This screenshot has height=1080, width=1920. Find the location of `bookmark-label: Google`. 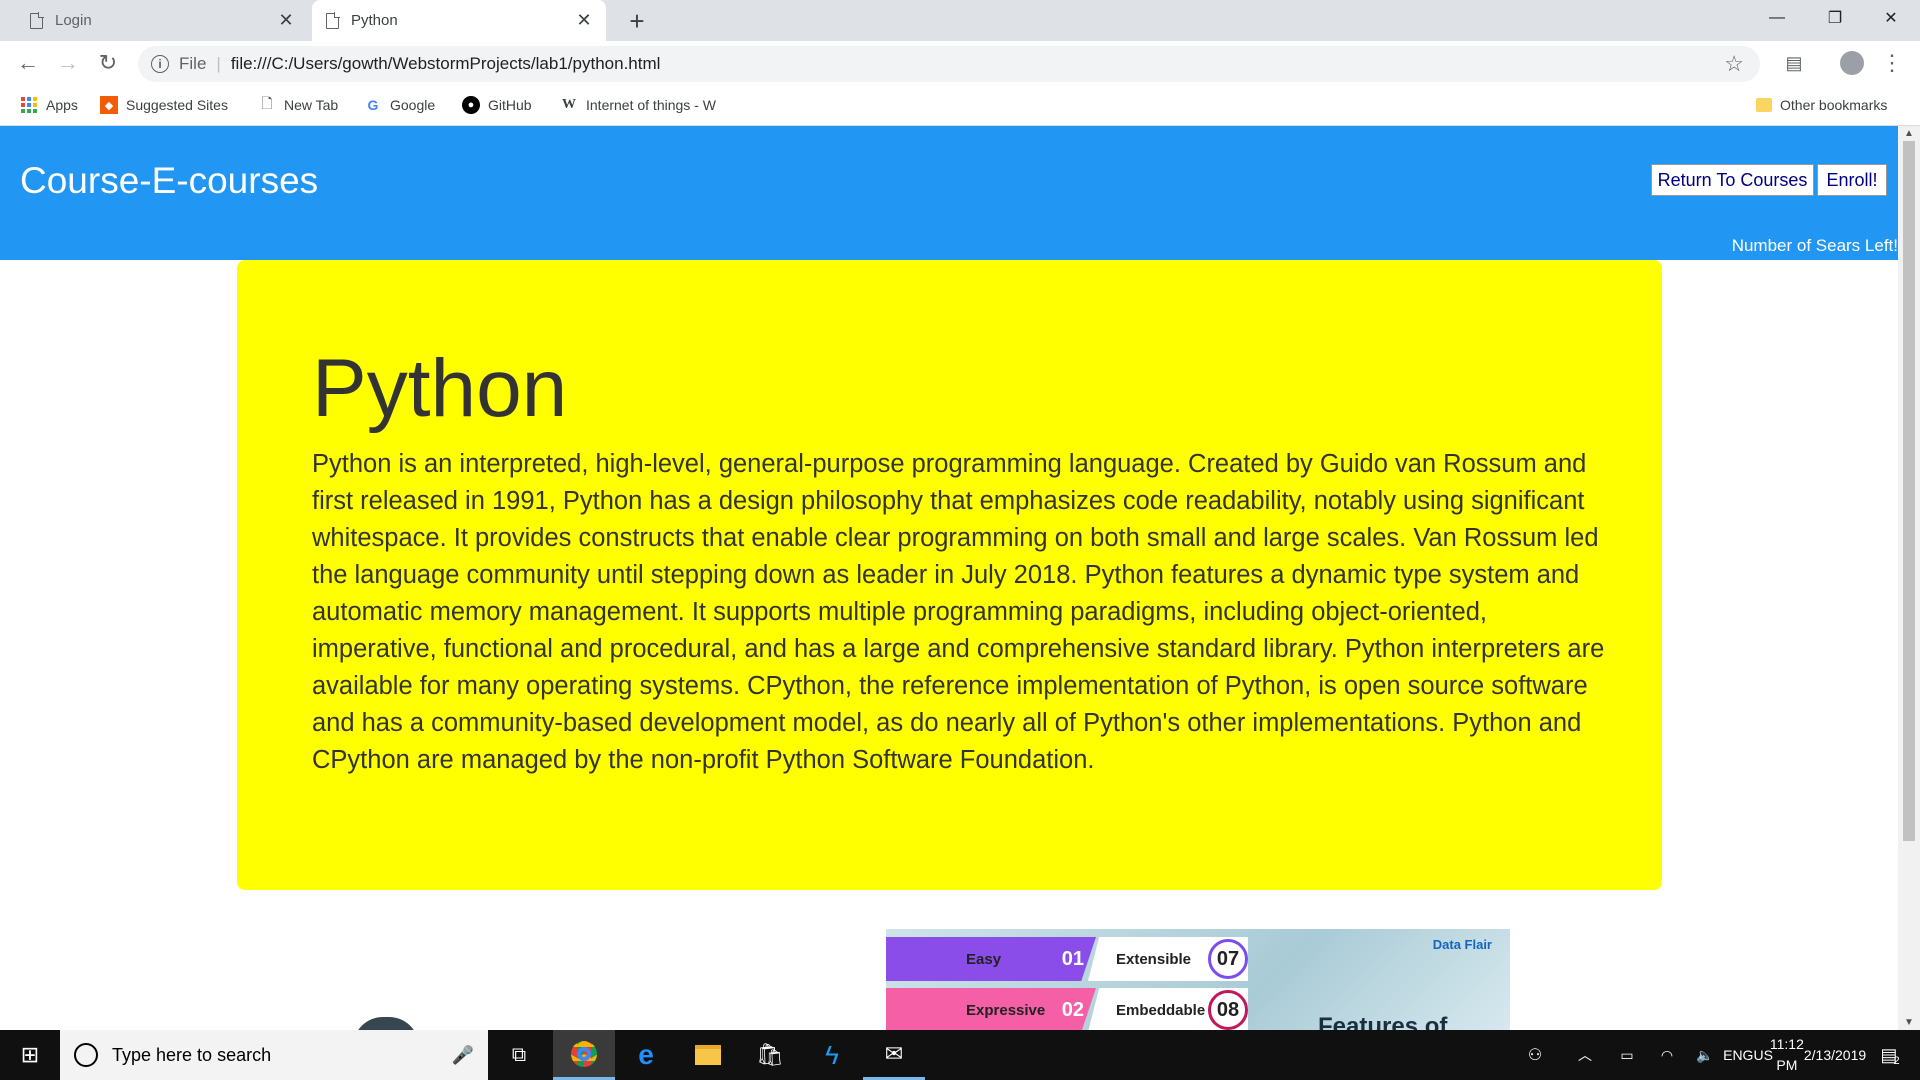

bookmark-label: Google is located at coordinates (413, 105).